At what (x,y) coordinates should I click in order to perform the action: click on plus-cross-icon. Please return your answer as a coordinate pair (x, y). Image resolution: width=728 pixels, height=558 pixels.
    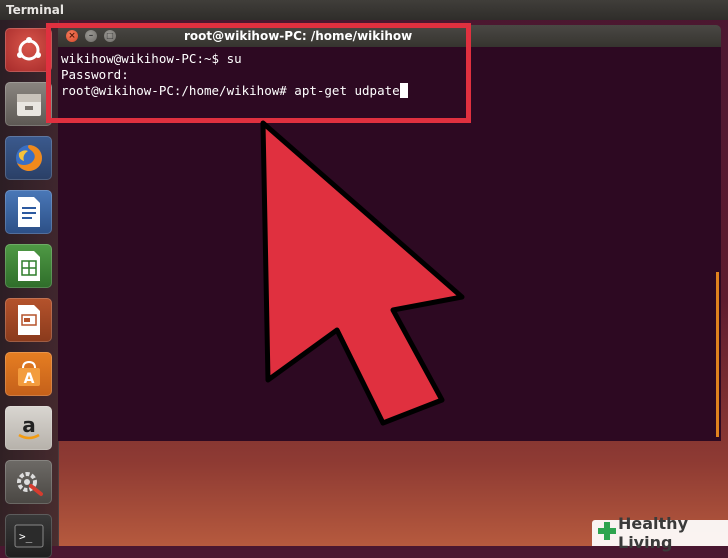
    Looking at the image, I should click on (607, 533).